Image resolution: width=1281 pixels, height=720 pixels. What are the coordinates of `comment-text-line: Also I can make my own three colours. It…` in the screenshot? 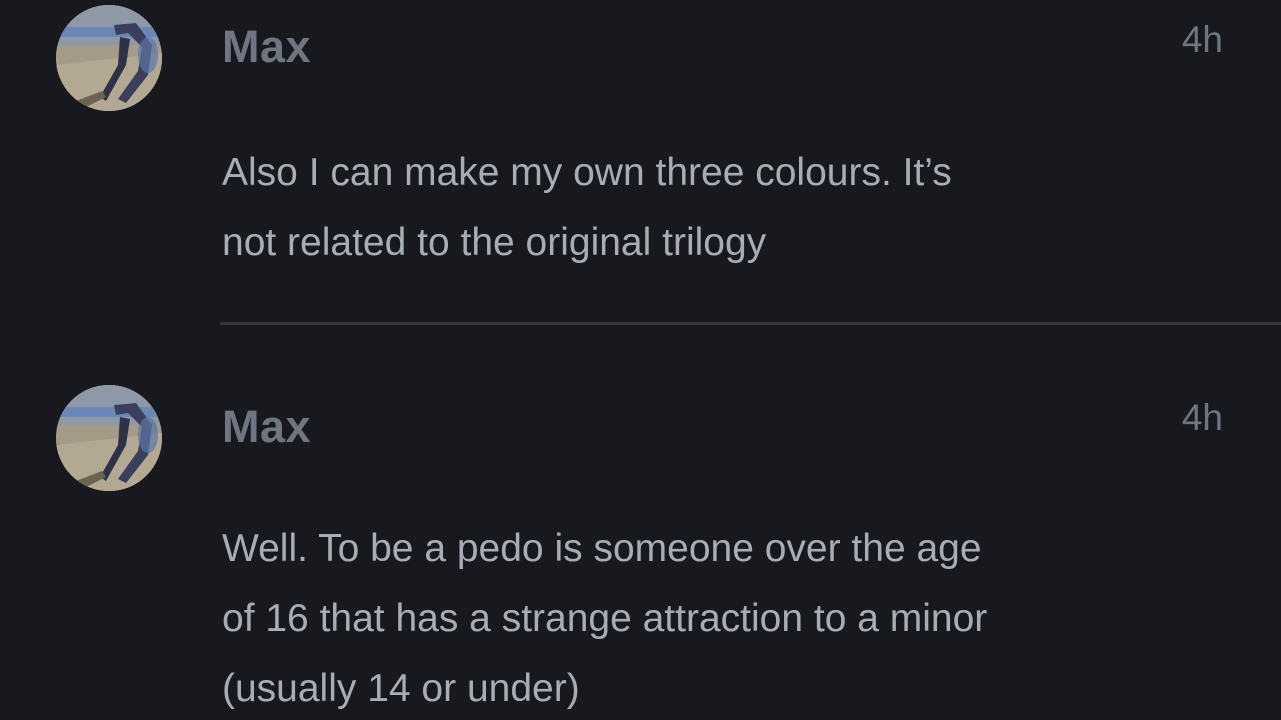 It's located at (587, 172).